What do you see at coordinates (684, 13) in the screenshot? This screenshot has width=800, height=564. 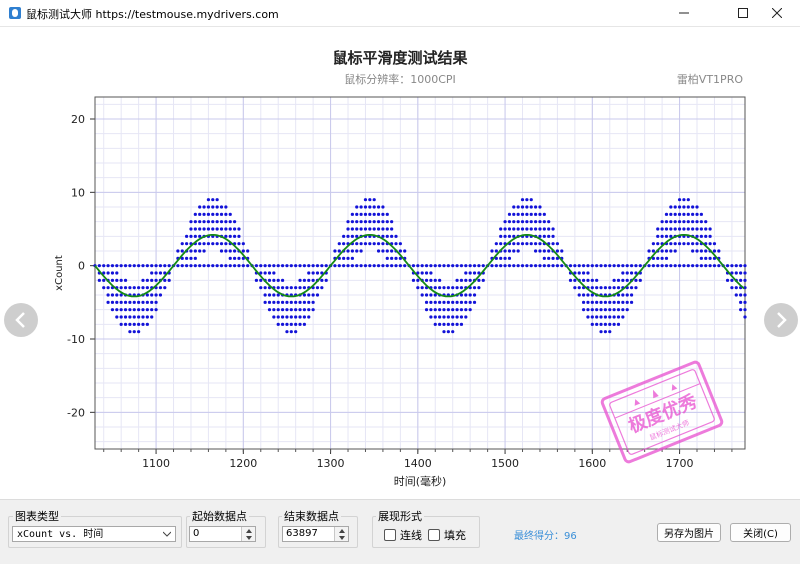 I see `minimize-button` at bounding box center [684, 13].